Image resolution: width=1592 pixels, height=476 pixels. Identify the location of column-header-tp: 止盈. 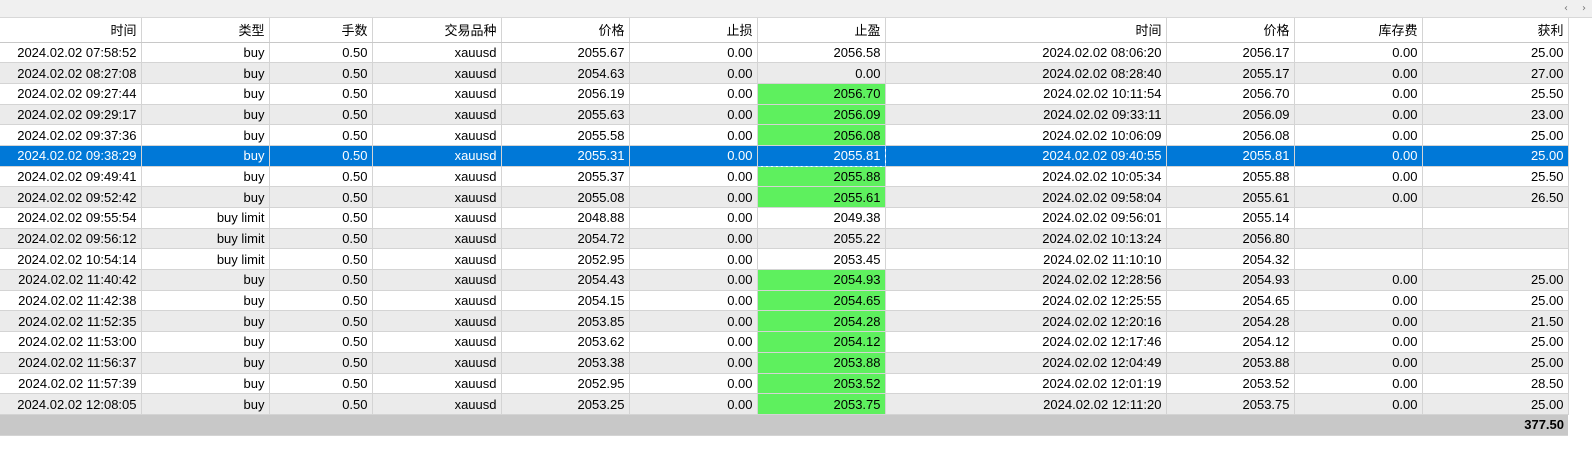
(821, 30).